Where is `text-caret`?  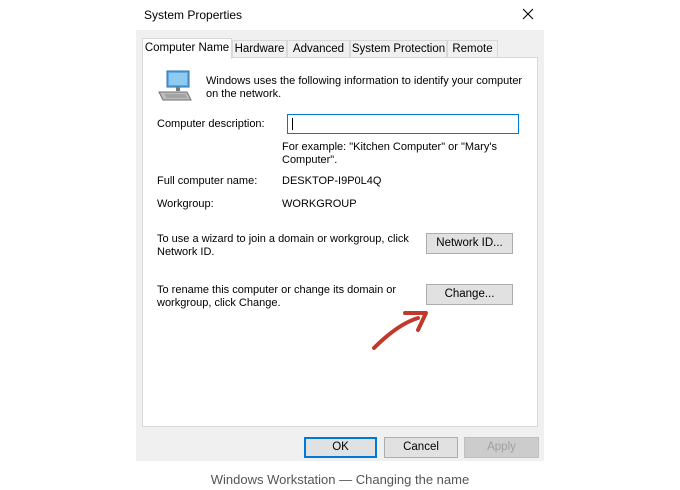
text-caret is located at coordinates (292, 124).